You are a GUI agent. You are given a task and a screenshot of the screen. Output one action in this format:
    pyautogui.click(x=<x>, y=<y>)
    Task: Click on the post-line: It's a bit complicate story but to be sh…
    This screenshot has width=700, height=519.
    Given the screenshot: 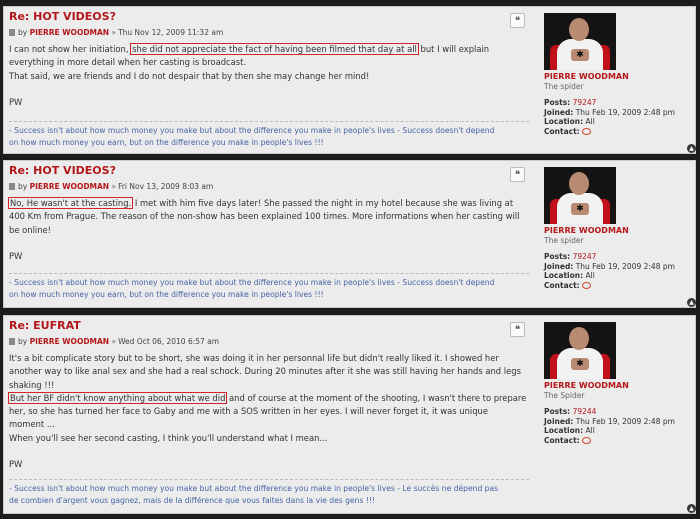 What is the action you would take?
    pyautogui.click(x=254, y=358)
    